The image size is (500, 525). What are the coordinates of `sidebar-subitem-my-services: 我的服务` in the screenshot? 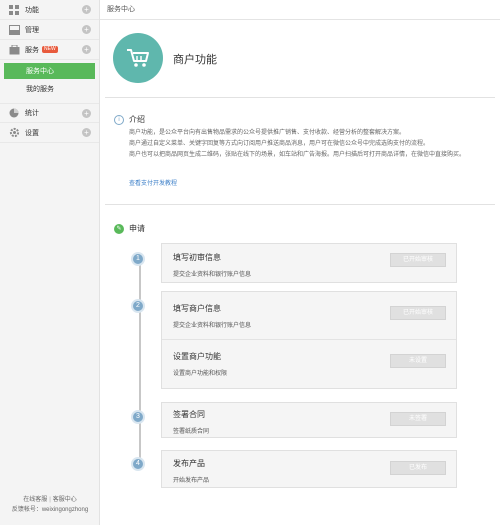 It's located at (49, 89).